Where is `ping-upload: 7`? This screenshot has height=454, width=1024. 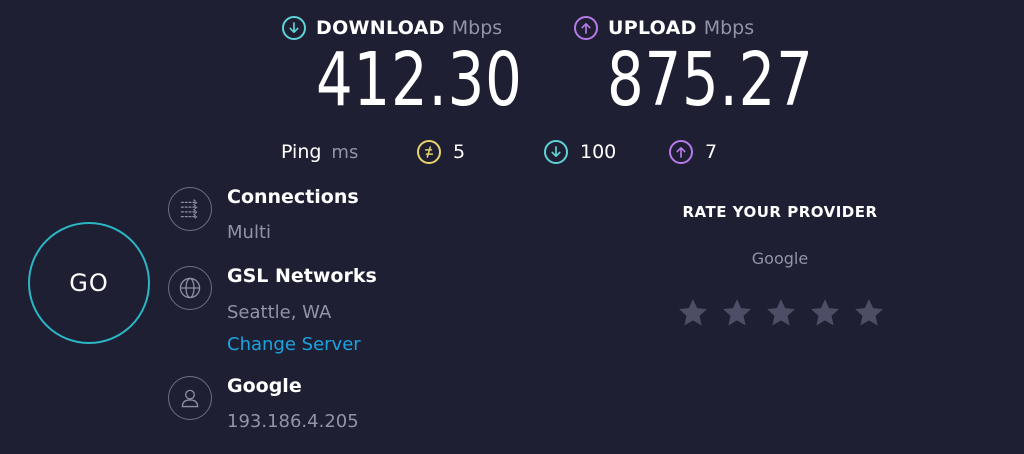
ping-upload: 7 is located at coordinates (693, 152).